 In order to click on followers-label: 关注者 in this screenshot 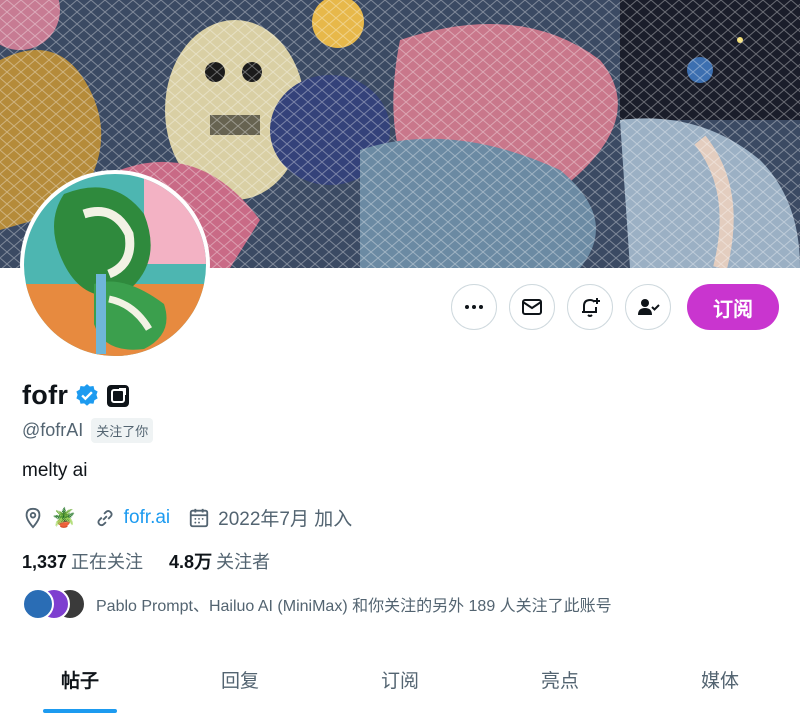, I will do `click(243, 562)`.